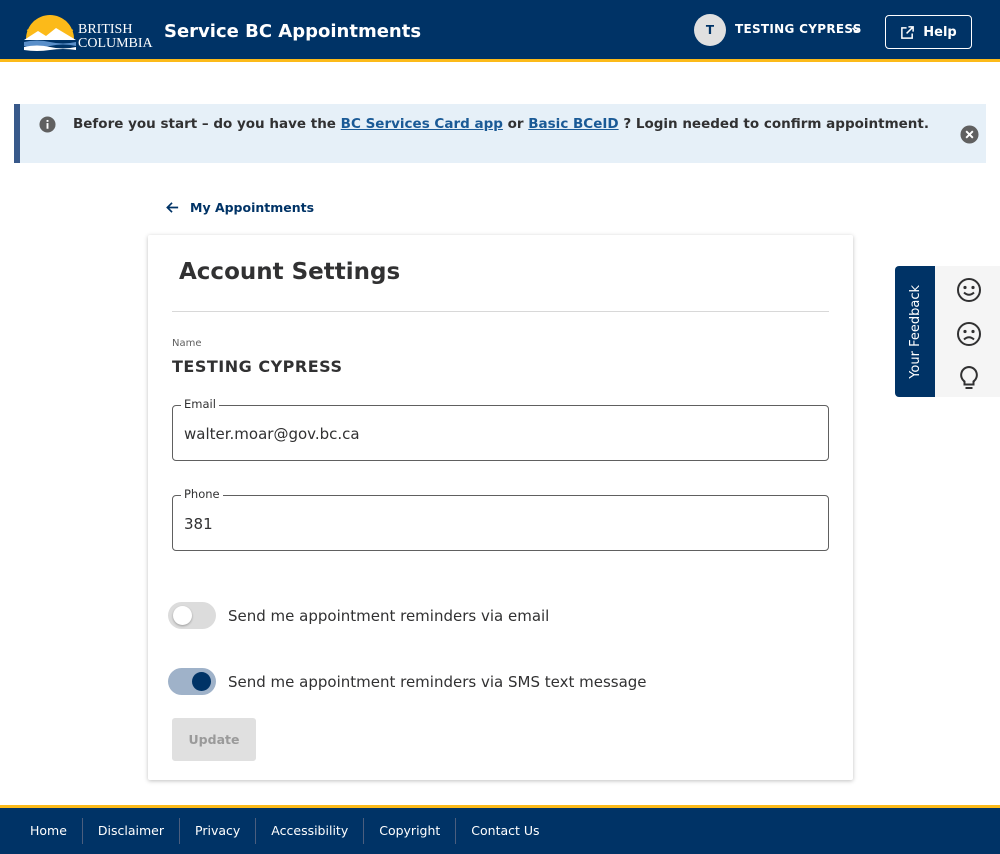  I want to click on feedback-icons-panel, so click(967, 331).